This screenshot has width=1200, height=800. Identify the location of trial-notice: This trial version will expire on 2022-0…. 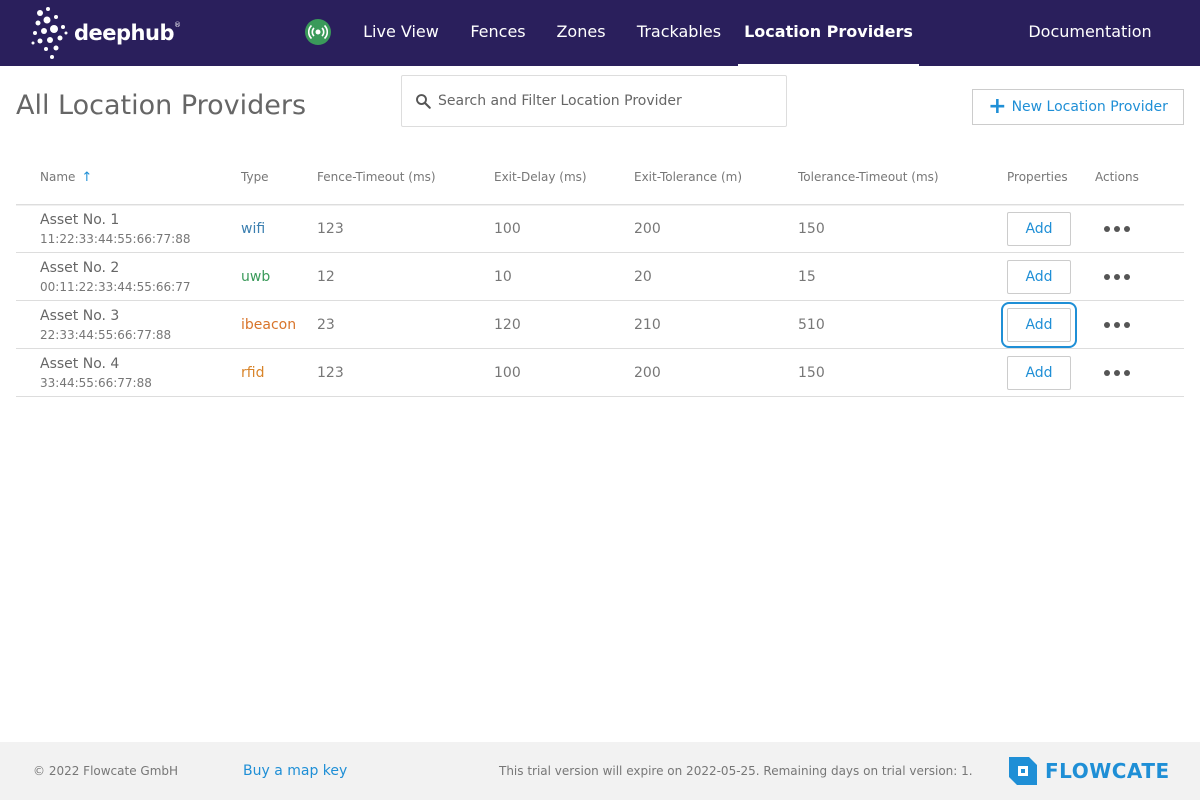
(736, 771).